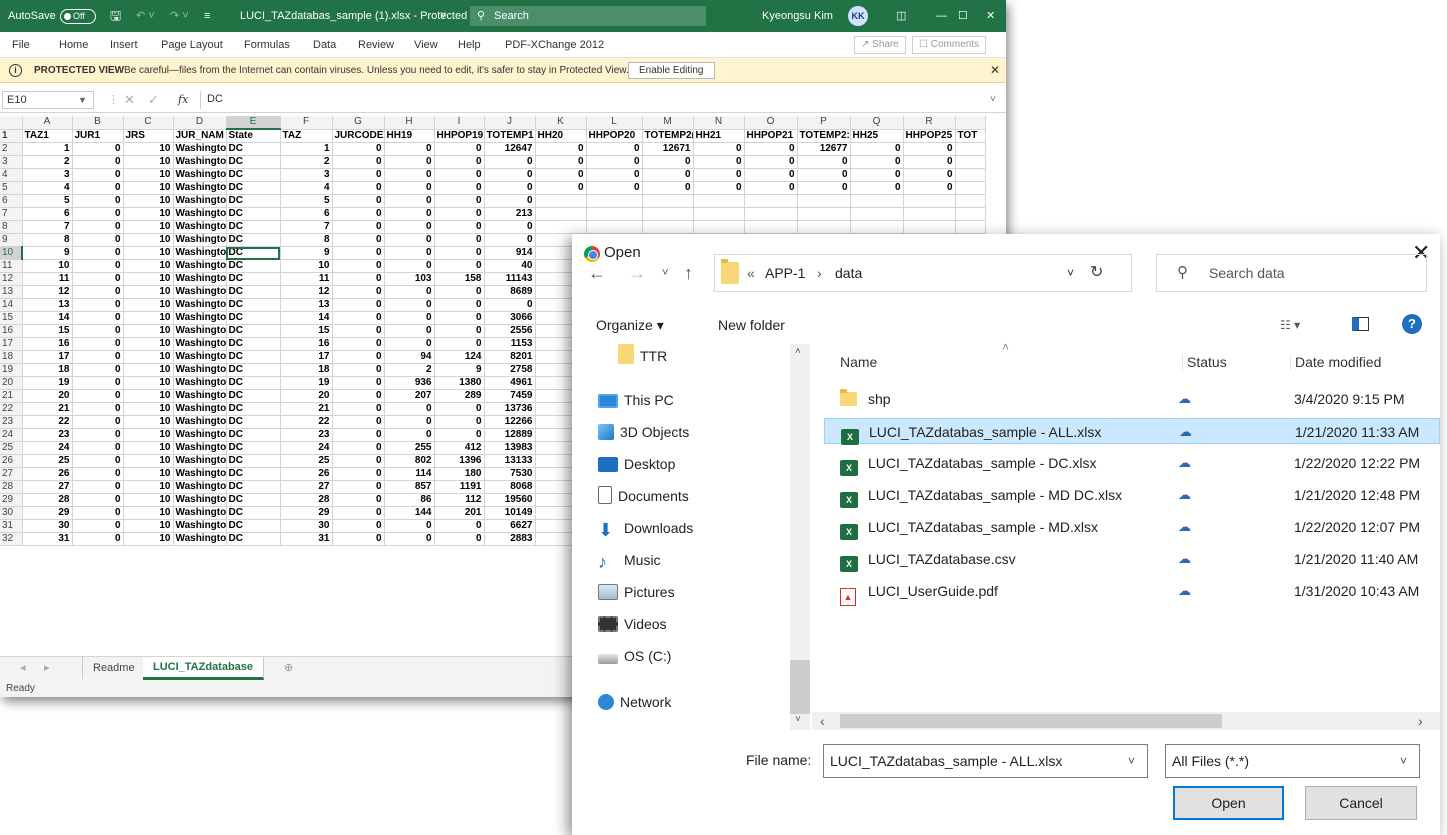  What do you see at coordinates (1131, 761) in the screenshot?
I see `file-name-dropdown-icon: ˅` at bounding box center [1131, 761].